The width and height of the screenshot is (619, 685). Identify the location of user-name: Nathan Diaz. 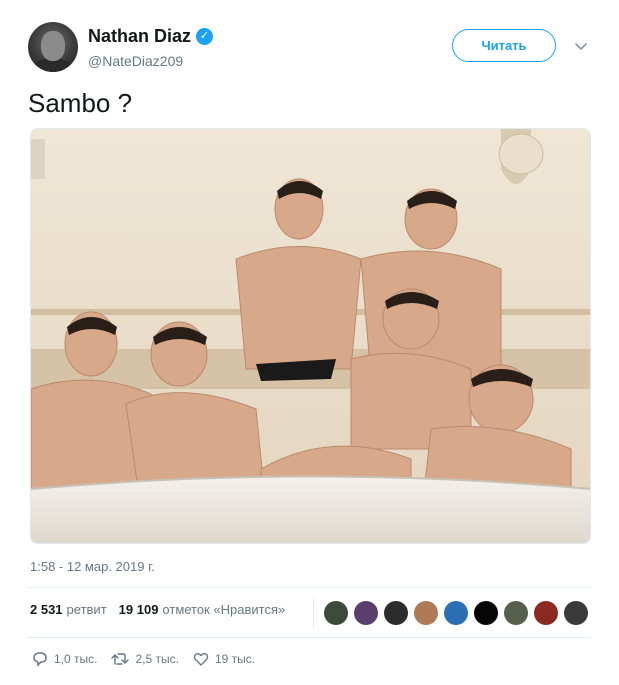
(139, 36).